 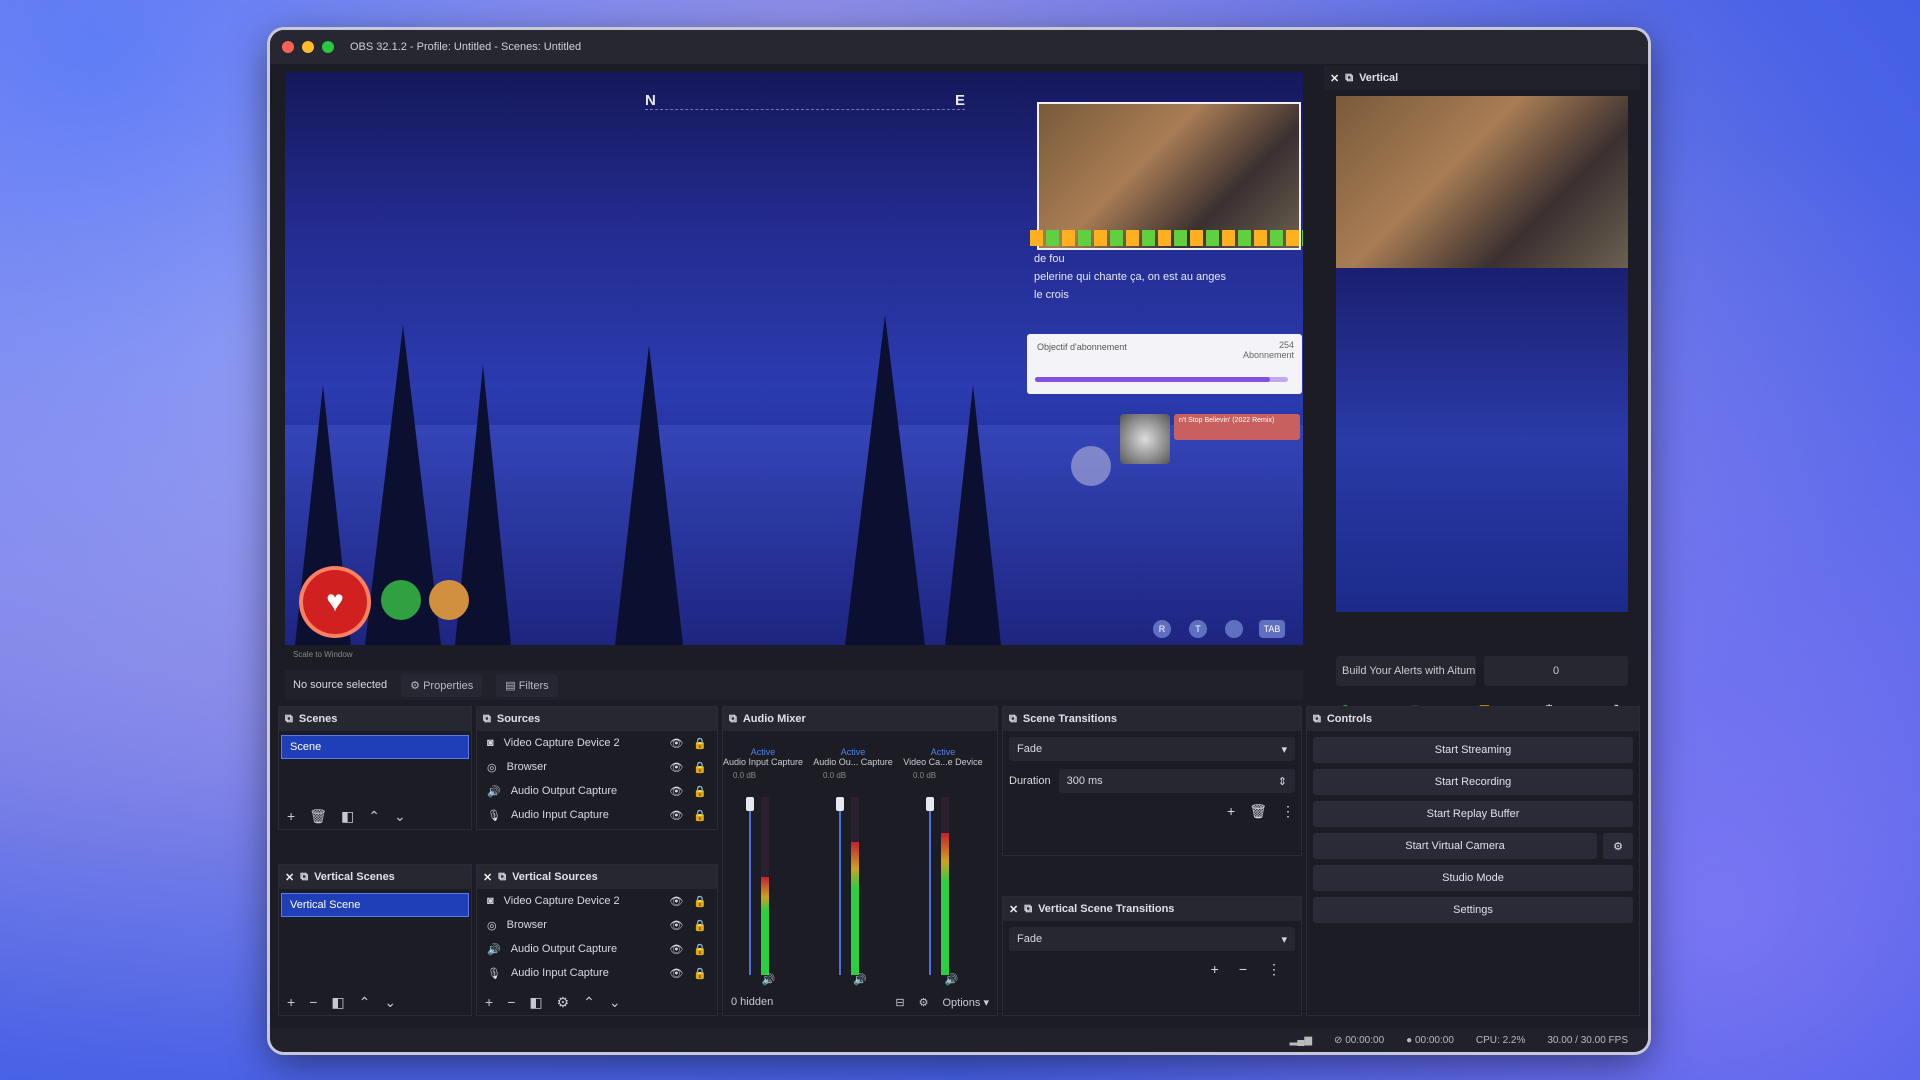 I want to click on heart-icon: ♥, so click(x=335, y=602).